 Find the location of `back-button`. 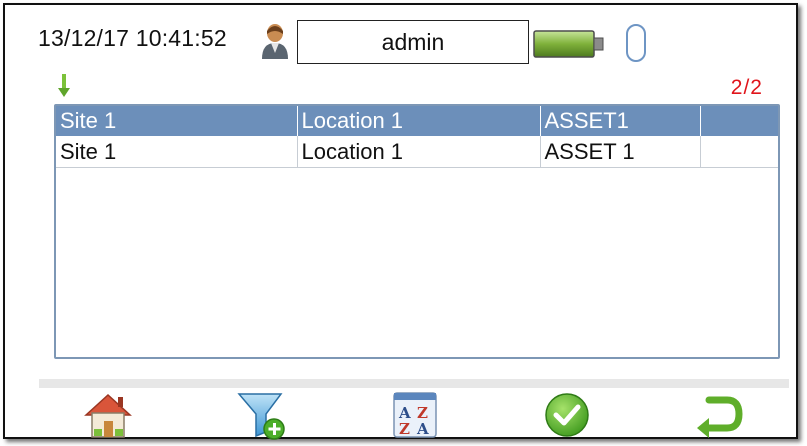

back-button is located at coordinates (718, 415).